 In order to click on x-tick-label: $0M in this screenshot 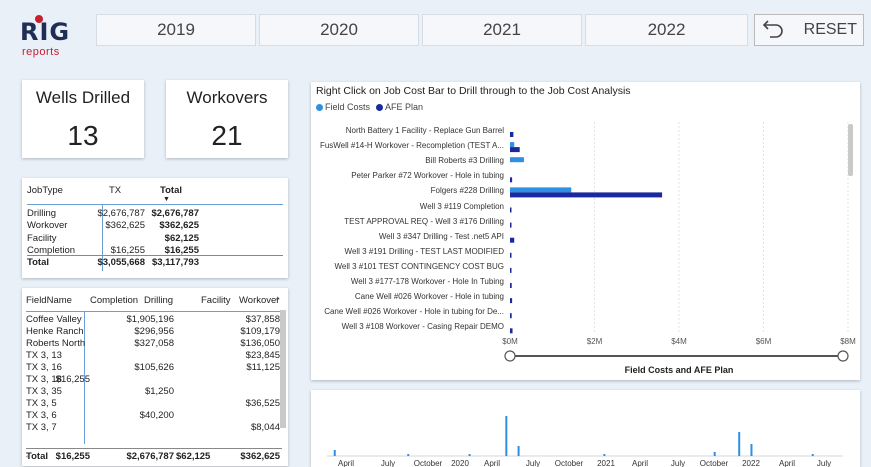, I will do `click(510, 341)`.